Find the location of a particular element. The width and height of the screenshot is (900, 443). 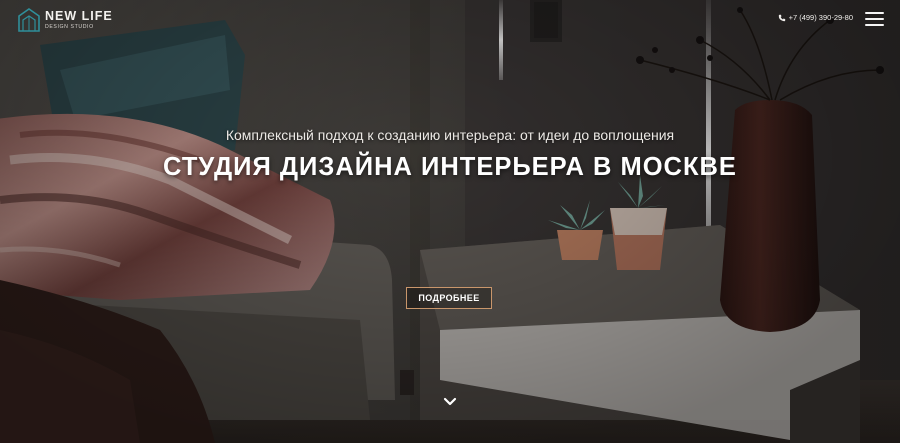

brand-tagline: DESIGN STUDIO is located at coordinates (69, 26).